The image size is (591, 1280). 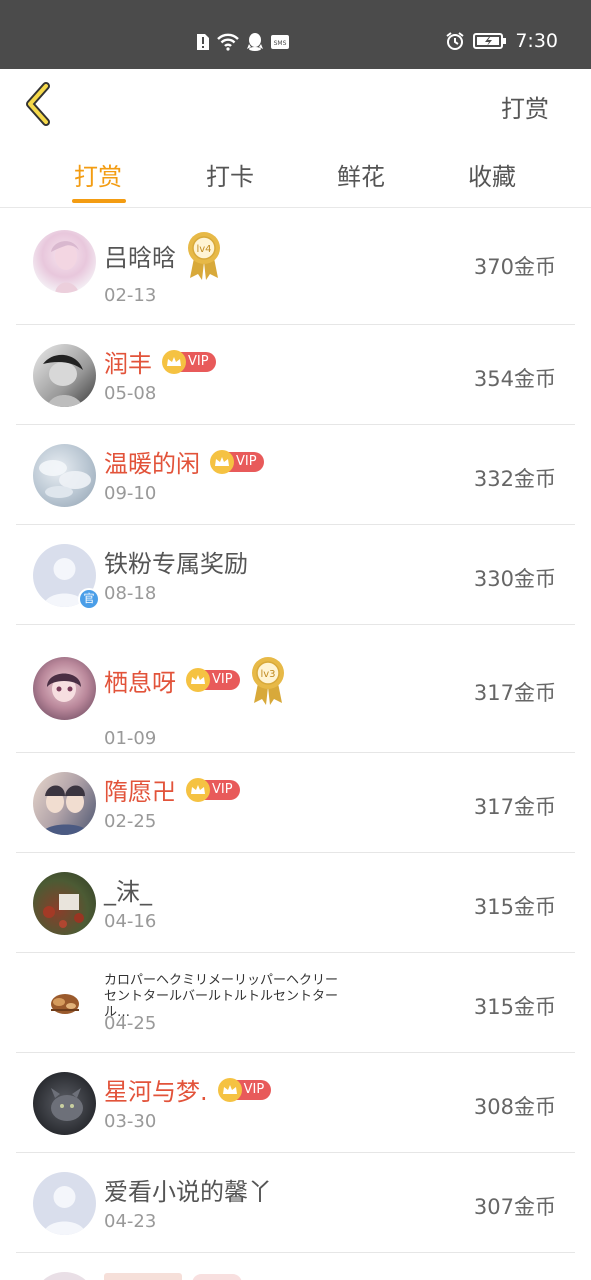 I want to click on user-name: 爱看小说的馨丫, so click(x=188, y=1189).